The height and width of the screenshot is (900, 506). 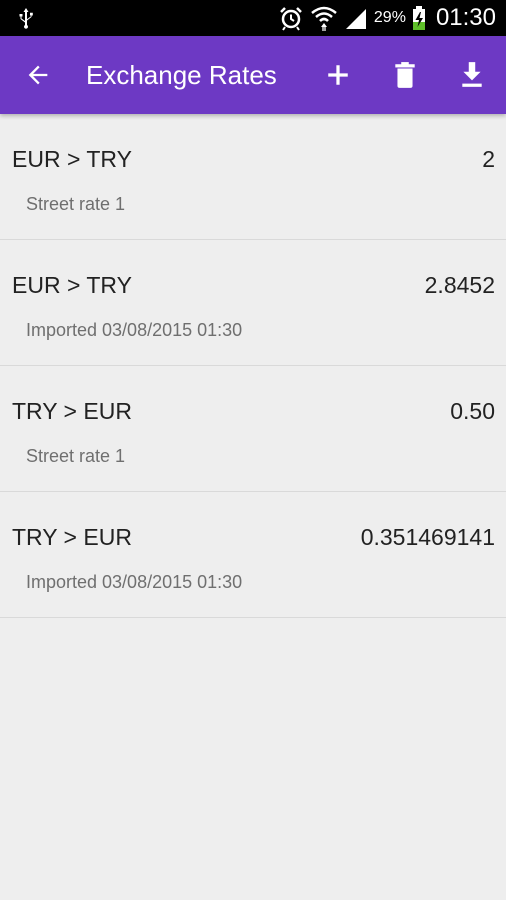 What do you see at coordinates (355, 19) in the screenshot?
I see `signal-icon` at bounding box center [355, 19].